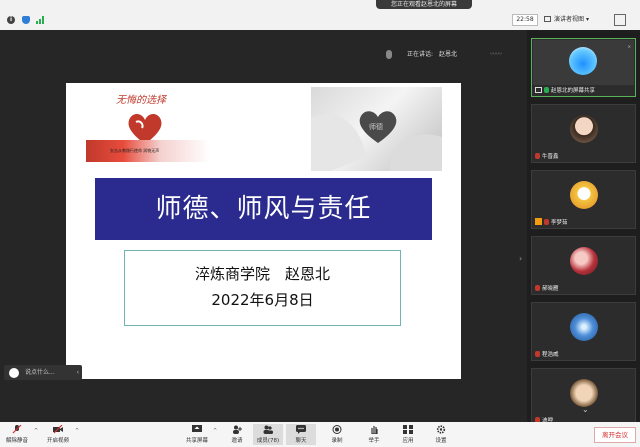  What do you see at coordinates (320, 15) in the screenshot?
I see `top-bar: 您正在观看赵恩北的屏幕 i 22:58 演讲者视图 ▾` at bounding box center [320, 15].